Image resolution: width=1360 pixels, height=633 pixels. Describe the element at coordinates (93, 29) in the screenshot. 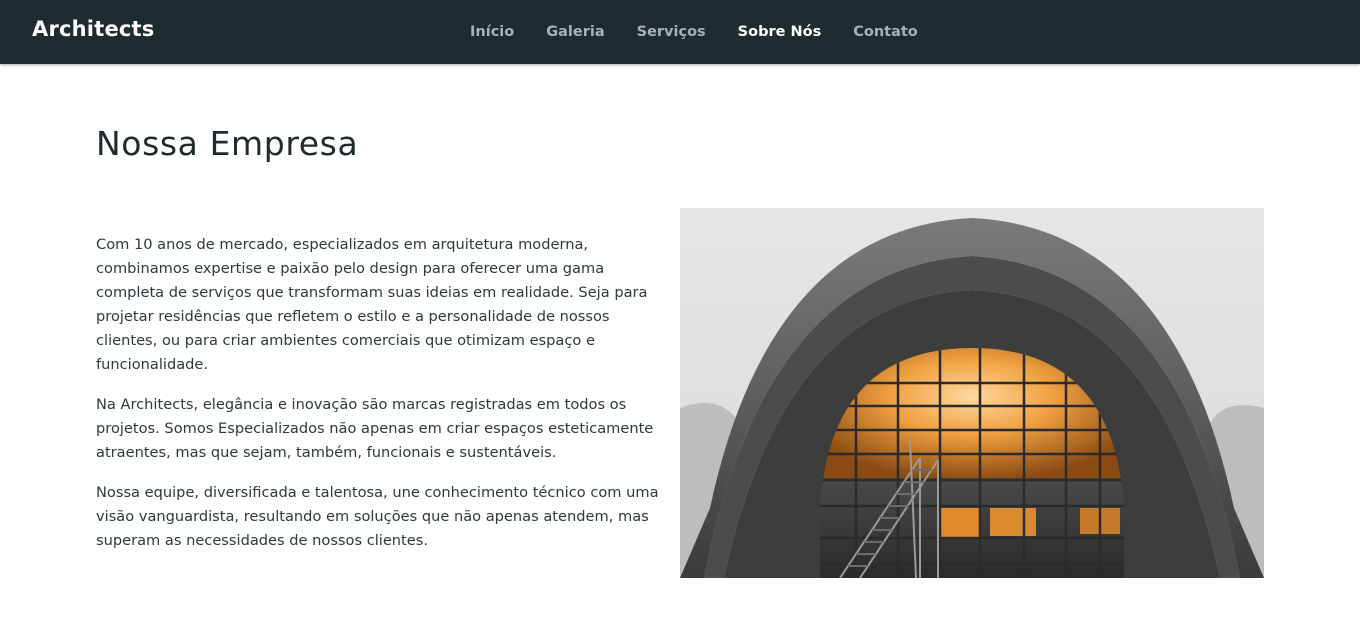

I see `brand-logo: Architects` at that location.